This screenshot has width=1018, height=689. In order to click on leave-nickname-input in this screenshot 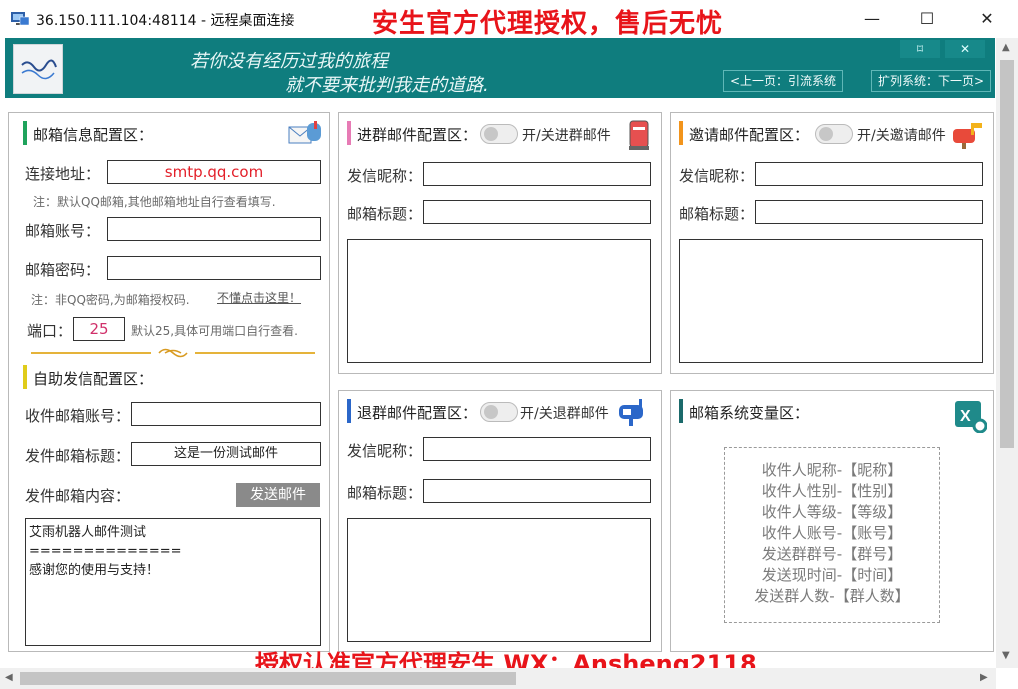, I will do `click(537, 449)`.